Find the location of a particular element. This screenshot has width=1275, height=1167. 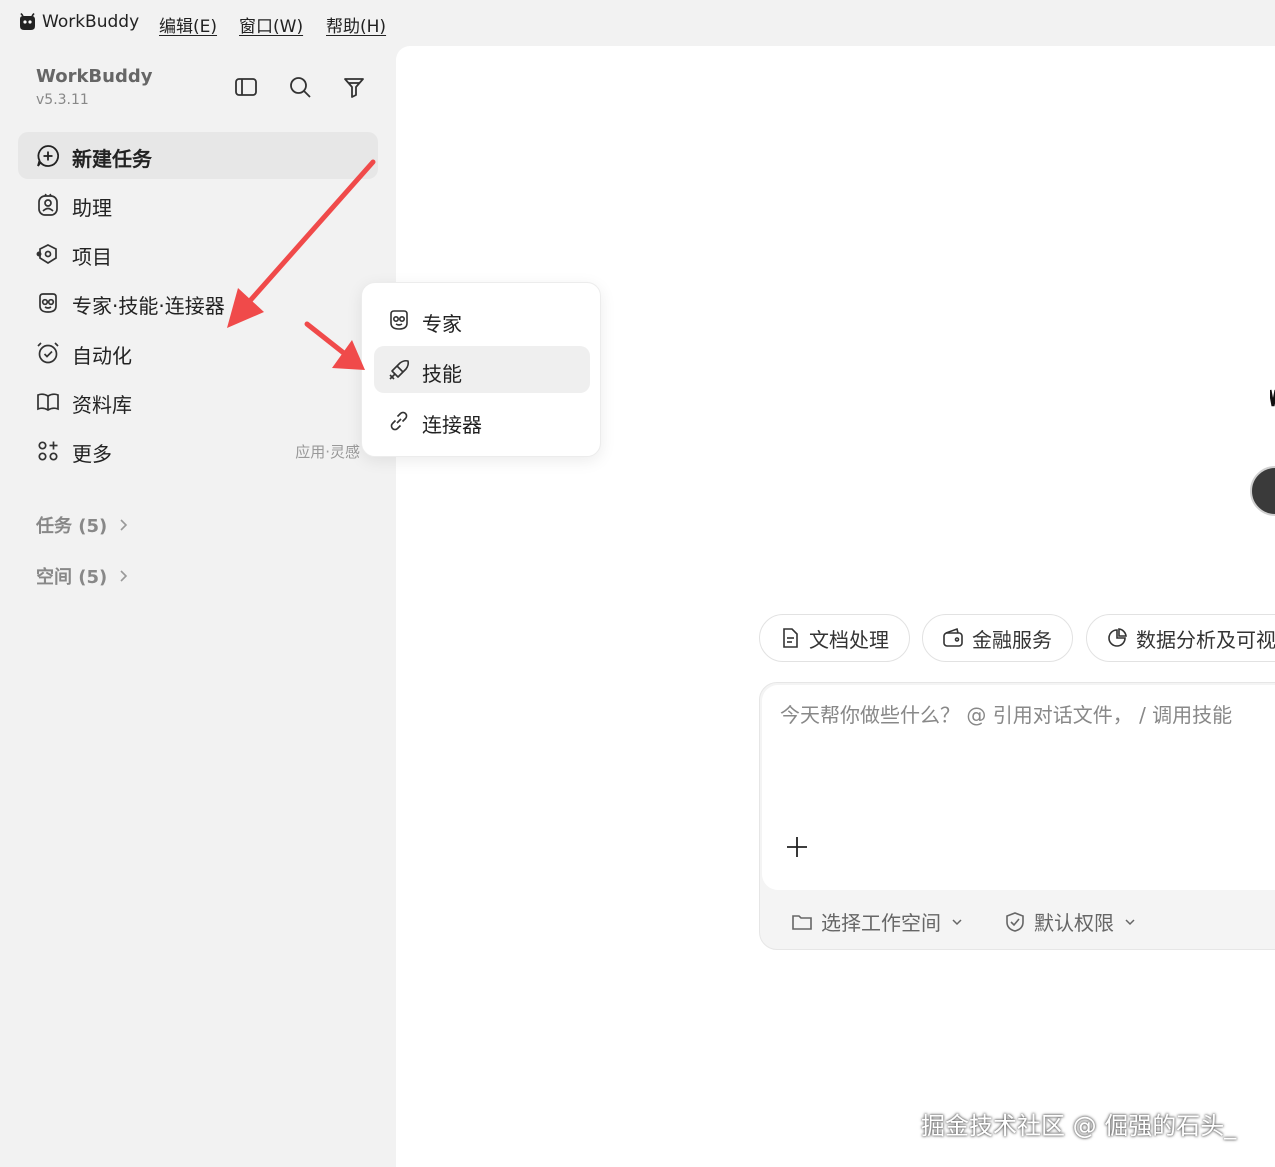

popup-item-label: 技能 is located at coordinates (442, 374).